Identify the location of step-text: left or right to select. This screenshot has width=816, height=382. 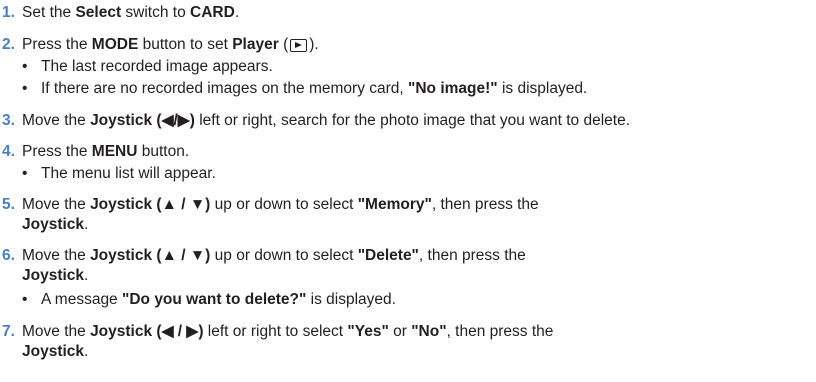
(275, 331).